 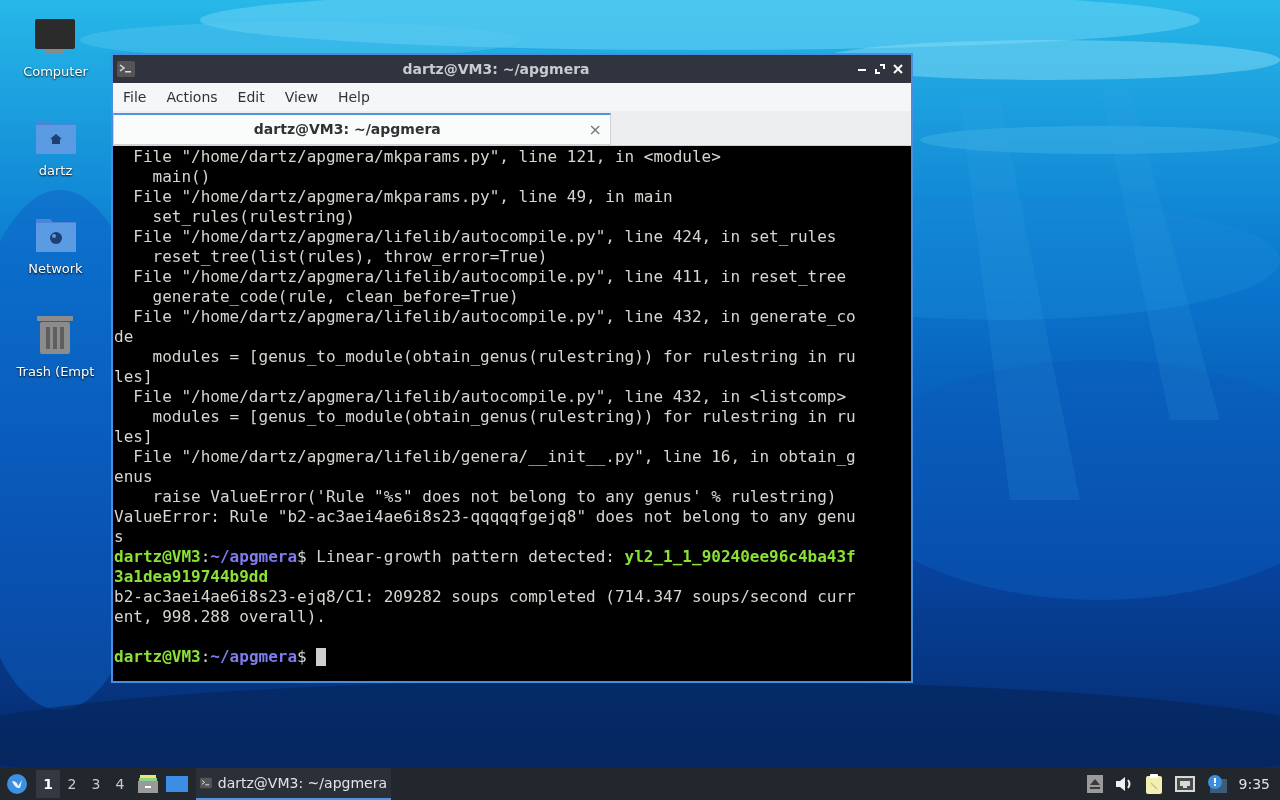 I want to click on wired-network-icon, so click(x=1184, y=784).